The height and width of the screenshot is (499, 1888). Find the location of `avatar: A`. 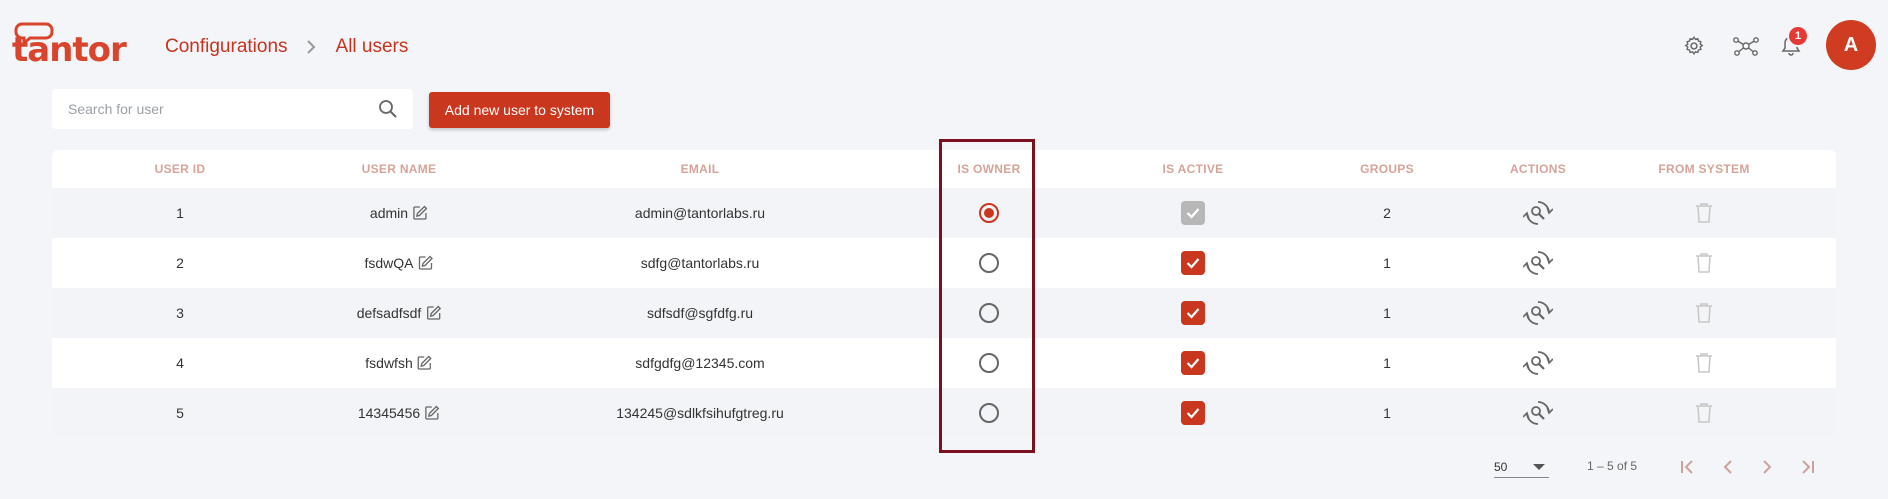

avatar: A is located at coordinates (1851, 45).